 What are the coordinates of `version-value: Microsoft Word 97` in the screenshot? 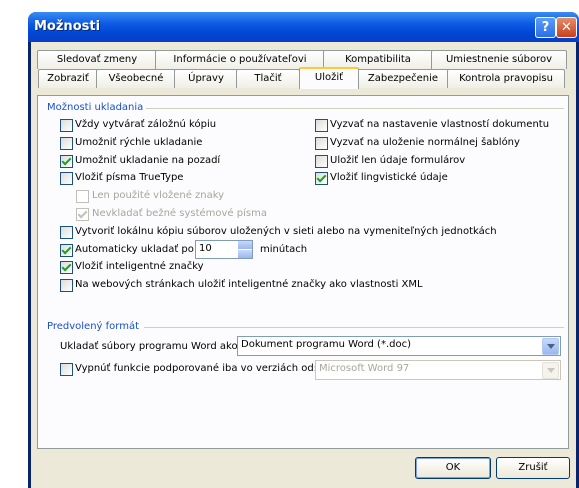 It's located at (364, 368).